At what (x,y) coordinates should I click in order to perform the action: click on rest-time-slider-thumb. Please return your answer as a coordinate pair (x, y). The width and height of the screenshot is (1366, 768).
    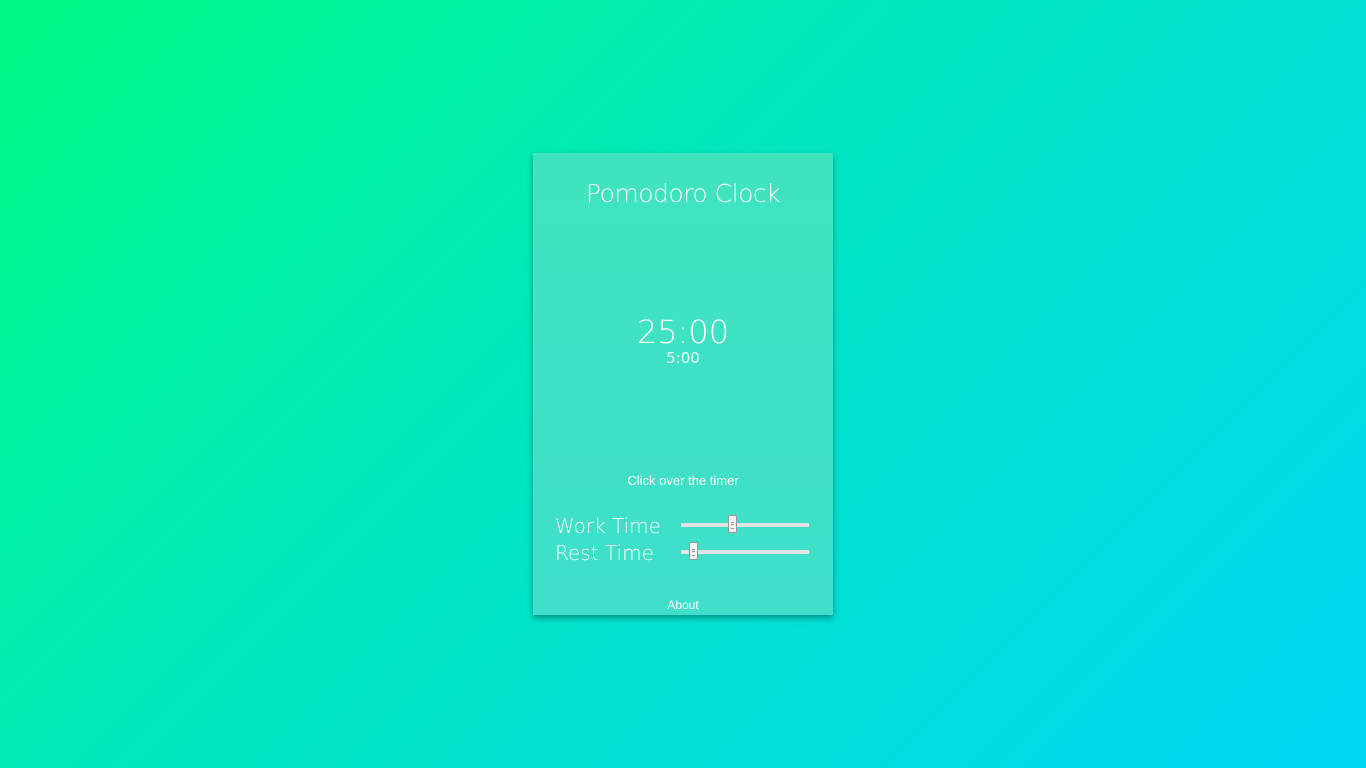
    Looking at the image, I should click on (693, 551).